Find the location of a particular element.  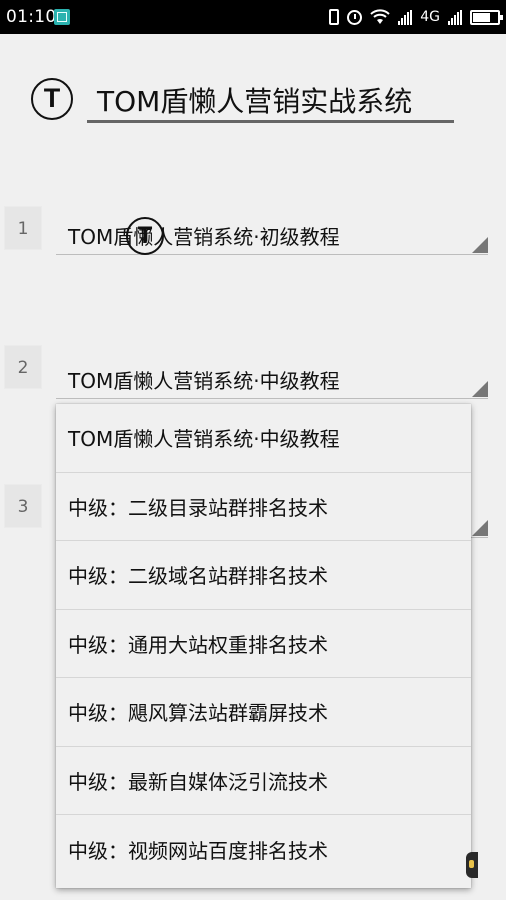

page-title: TOM盾懒人营销实战系统 is located at coordinates (255, 101).